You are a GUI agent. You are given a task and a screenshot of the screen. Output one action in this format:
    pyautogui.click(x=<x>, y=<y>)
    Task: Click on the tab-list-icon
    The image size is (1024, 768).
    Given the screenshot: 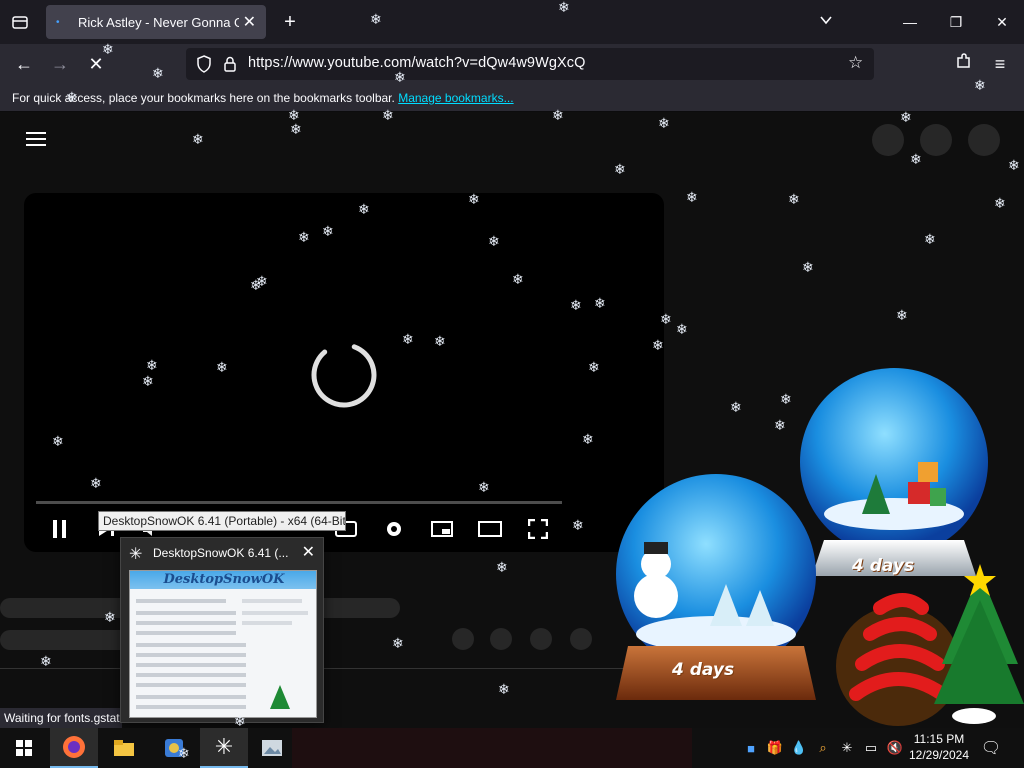 What is the action you would take?
    pyautogui.click(x=20, y=22)
    